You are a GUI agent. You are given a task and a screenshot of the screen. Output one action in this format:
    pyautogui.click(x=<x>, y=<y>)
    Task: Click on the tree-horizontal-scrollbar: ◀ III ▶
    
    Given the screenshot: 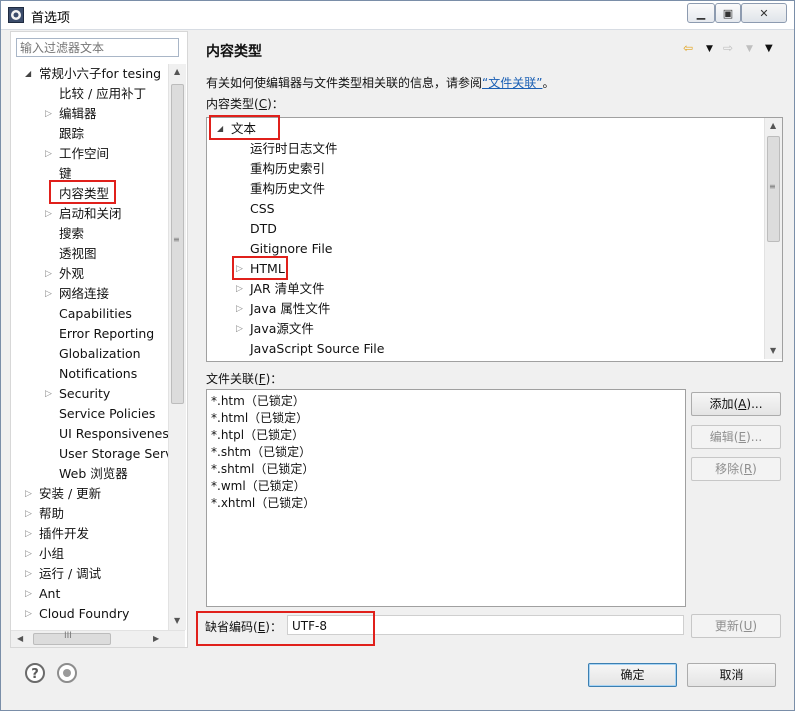 What is the action you would take?
    pyautogui.click(x=98, y=638)
    